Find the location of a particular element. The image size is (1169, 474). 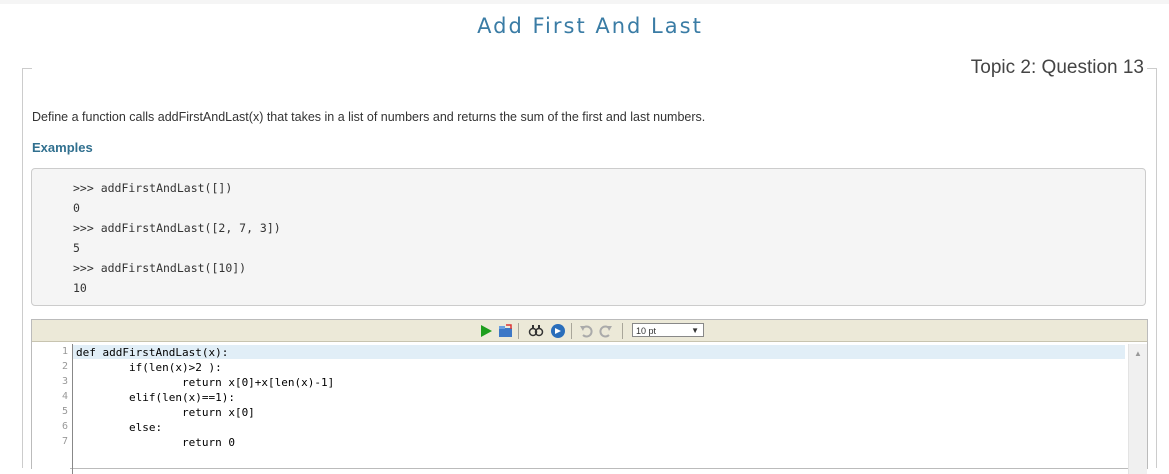

editor-toolbar: 10 pt ▼ is located at coordinates (589, 331).